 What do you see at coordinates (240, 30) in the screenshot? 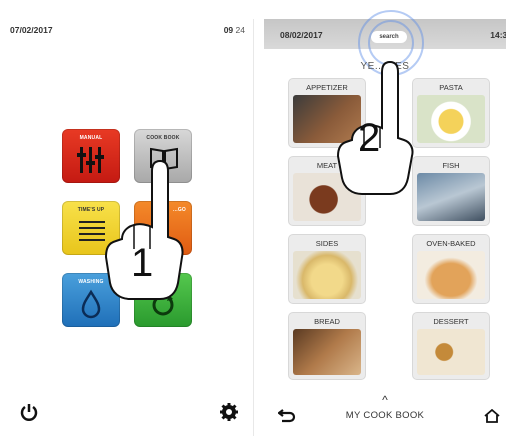
I see `time-seconds: 24` at bounding box center [240, 30].